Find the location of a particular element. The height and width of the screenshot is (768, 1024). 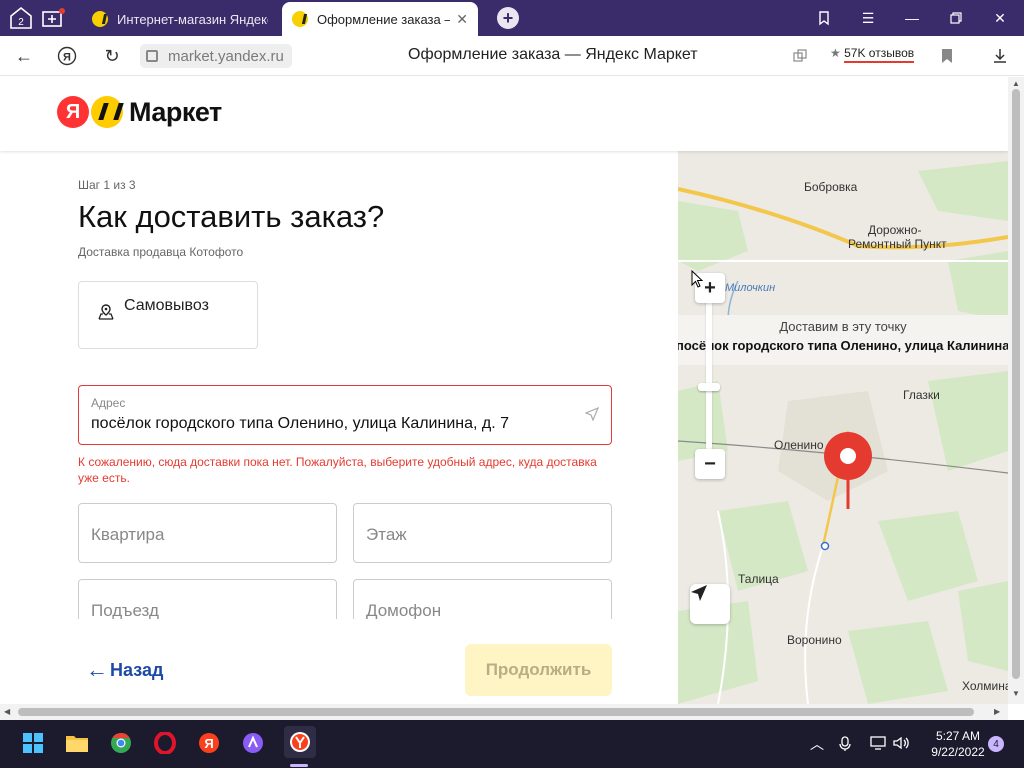

clock-time: 5:27 AM is located at coordinates (958, 736).